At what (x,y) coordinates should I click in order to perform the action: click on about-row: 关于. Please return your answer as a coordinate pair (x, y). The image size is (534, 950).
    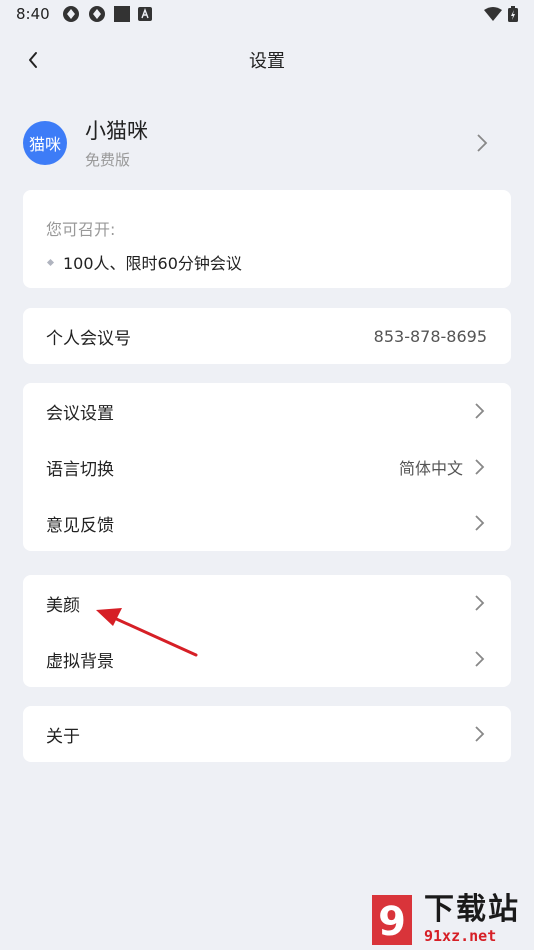
    Looking at the image, I should click on (267, 734).